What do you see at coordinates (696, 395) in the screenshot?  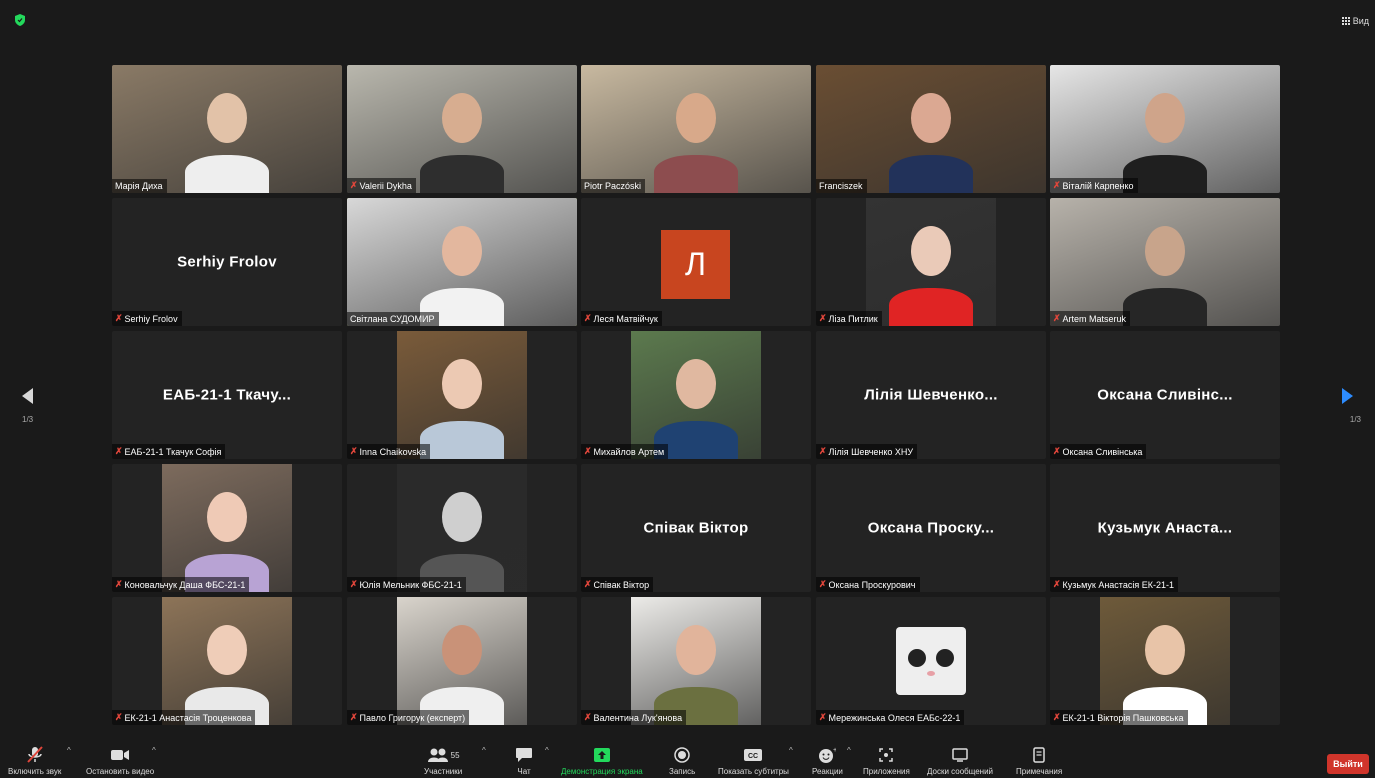 I see `participant-tile: ✗ Михайлов Артем` at bounding box center [696, 395].